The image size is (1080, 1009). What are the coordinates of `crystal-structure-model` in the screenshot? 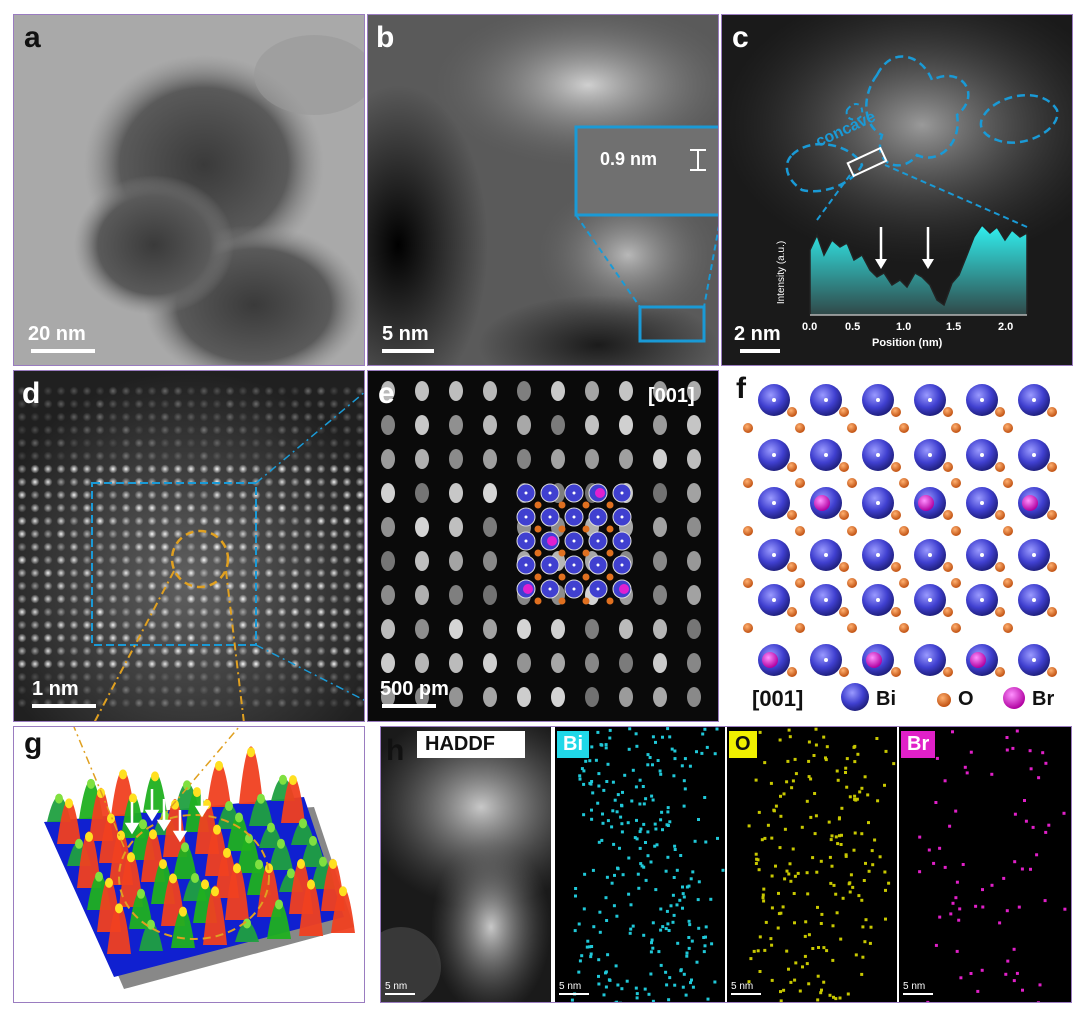 It's located at (900, 530).